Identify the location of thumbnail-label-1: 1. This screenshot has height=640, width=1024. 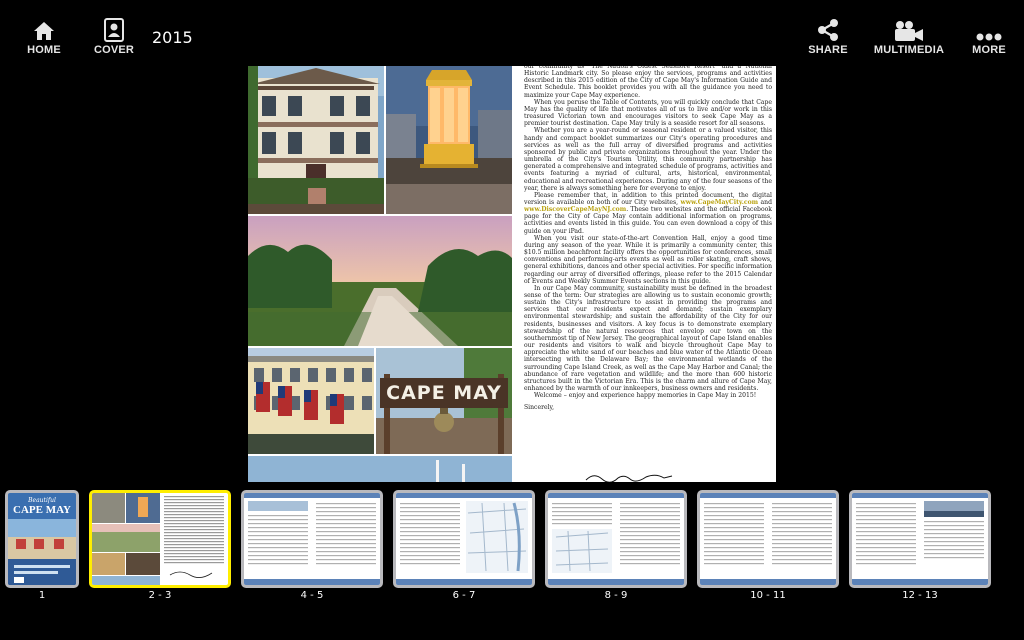
(42, 595).